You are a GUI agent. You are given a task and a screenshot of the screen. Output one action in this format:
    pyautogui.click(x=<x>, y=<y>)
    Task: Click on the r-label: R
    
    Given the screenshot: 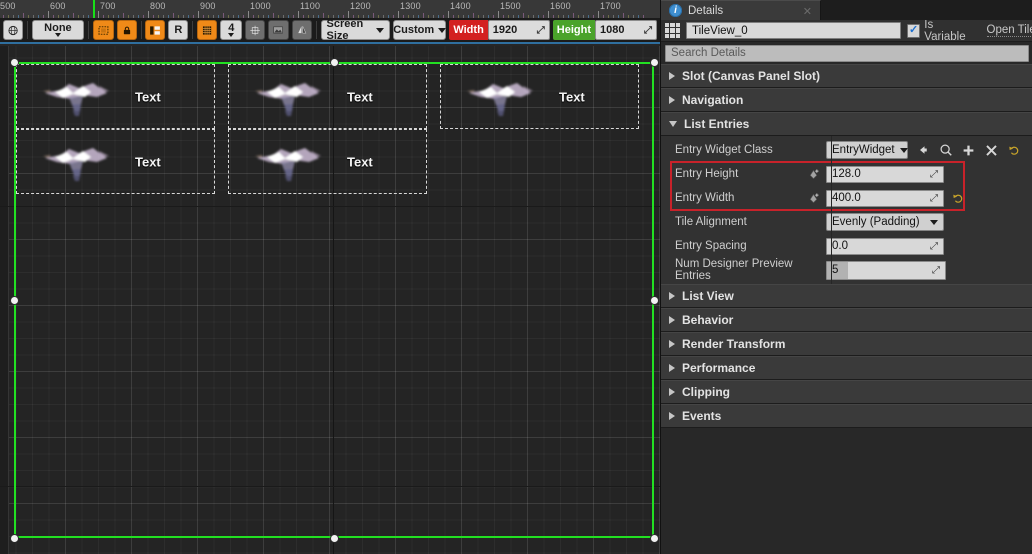 What is the action you would take?
    pyautogui.click(x=178, y=30)
    